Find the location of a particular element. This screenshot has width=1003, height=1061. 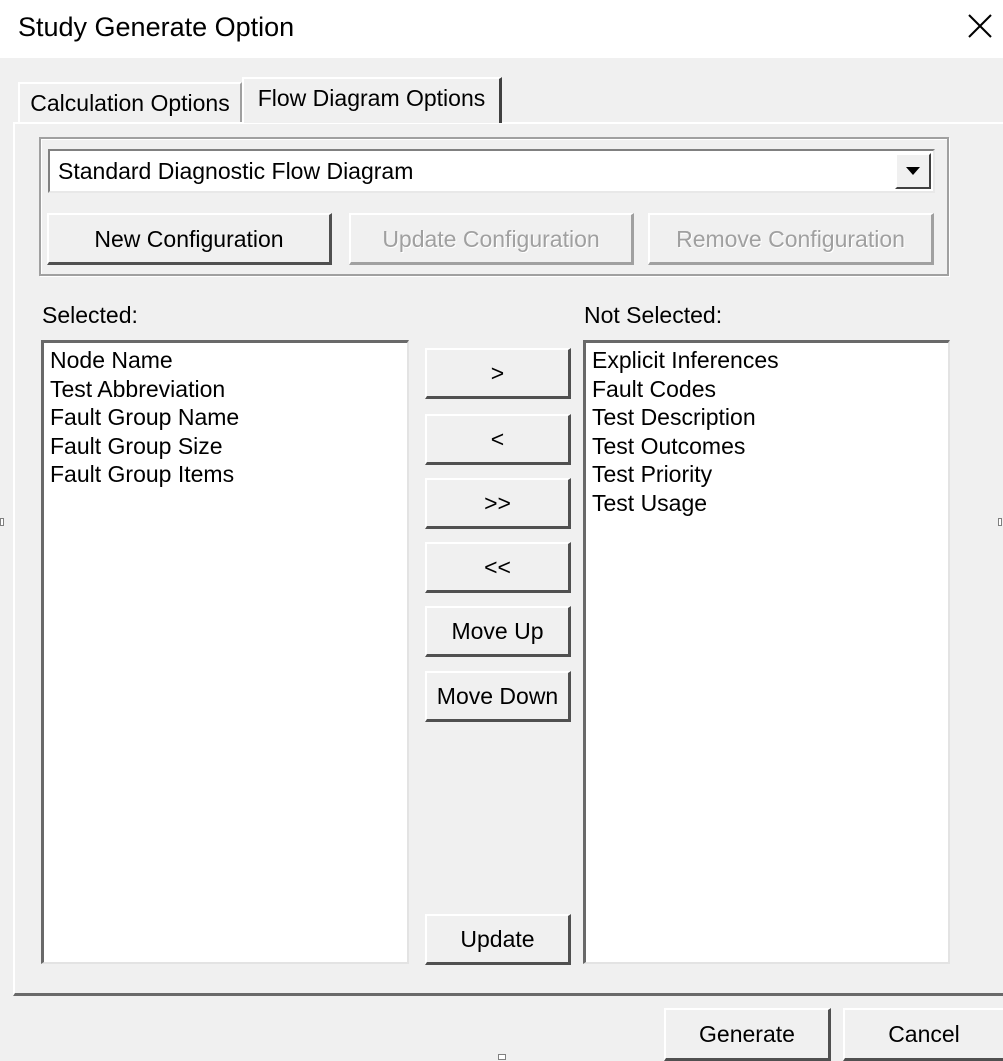

generate-button: Generate is located at coordinates (747, 1034).